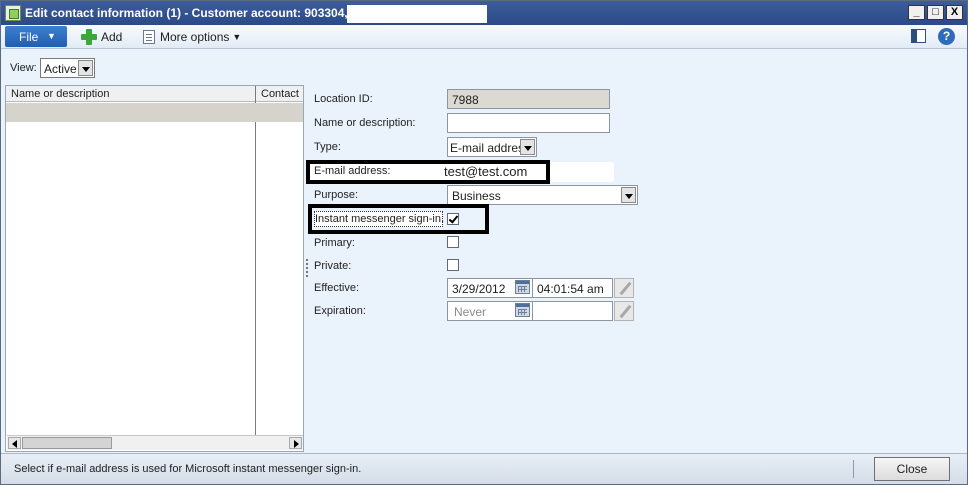 The height and width of the screenshot is (485, 968). I want to click on caret-down-icon: ▼, so click(237, 37).